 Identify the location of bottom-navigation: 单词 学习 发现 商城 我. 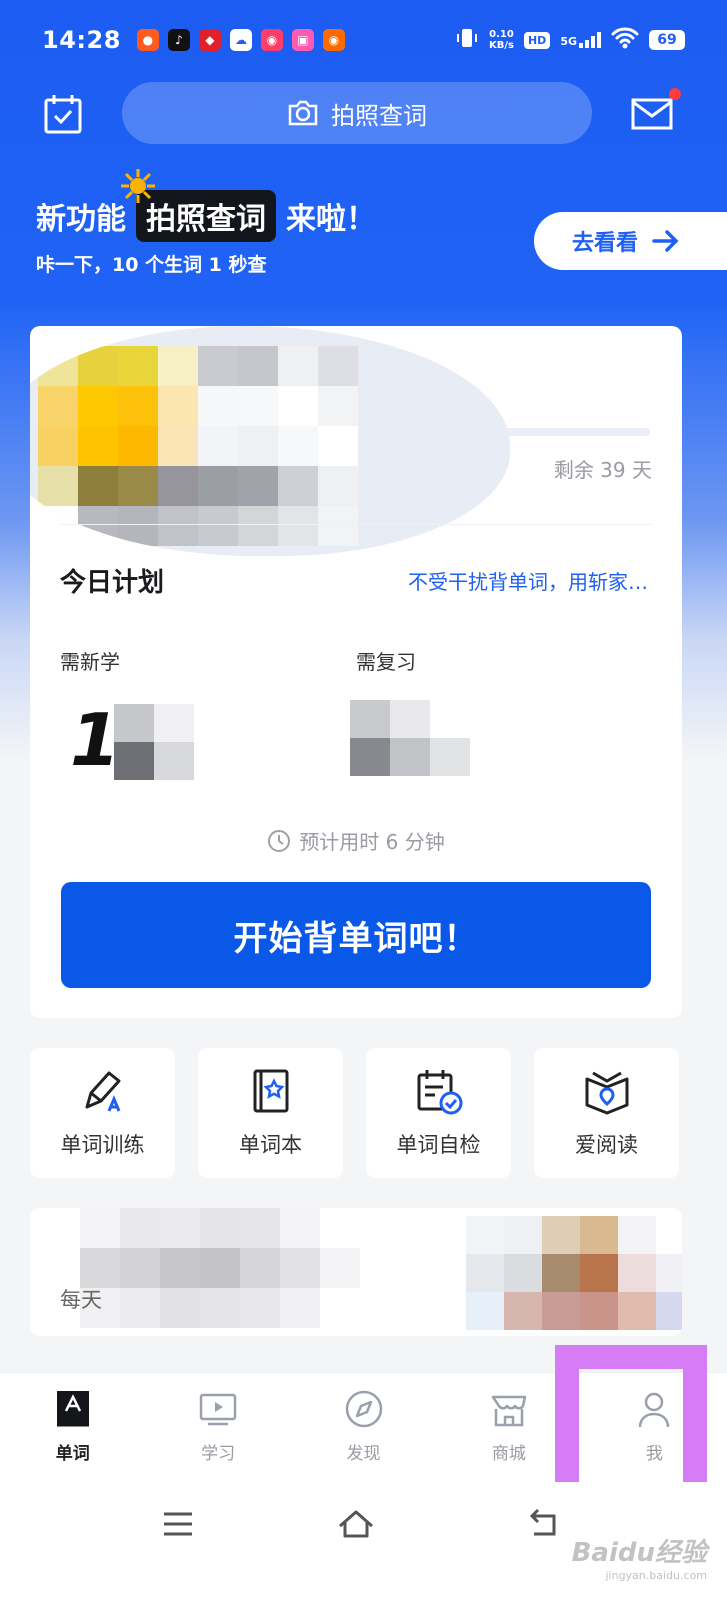
(363, 1427).